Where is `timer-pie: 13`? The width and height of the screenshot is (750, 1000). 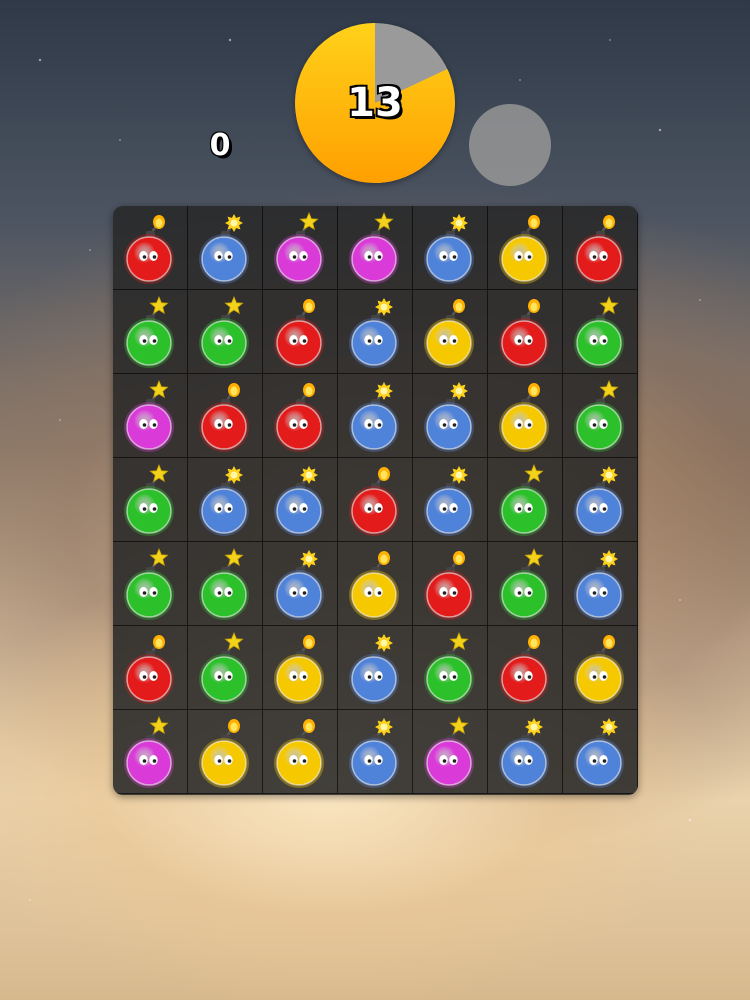
timer-pie: 13 is located at coordinates (375, 103).